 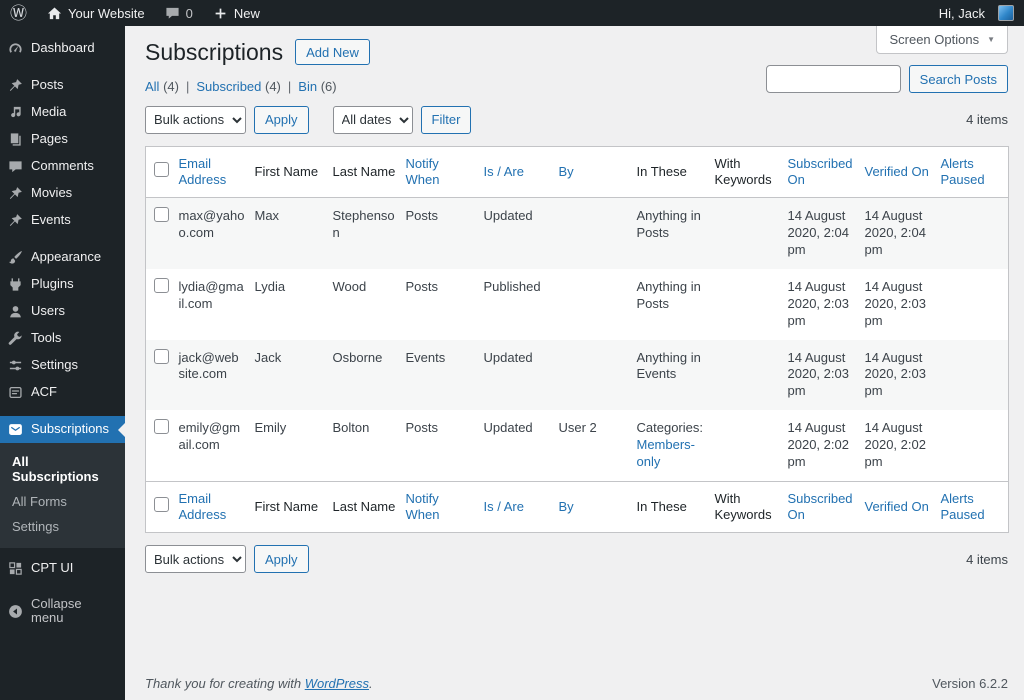 I want to click on view-link-all: All, so click(x=152, y=86).